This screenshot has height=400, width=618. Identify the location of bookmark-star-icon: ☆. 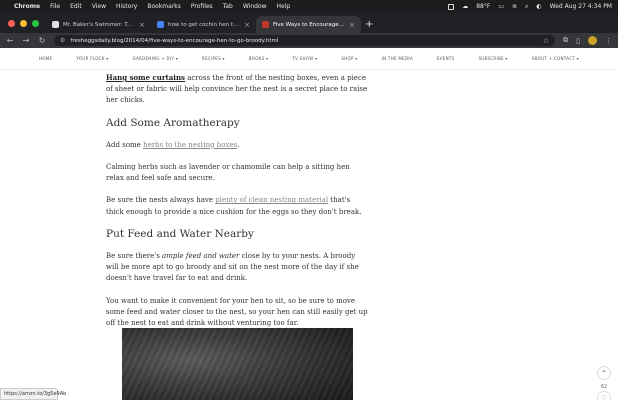
(546, 41).